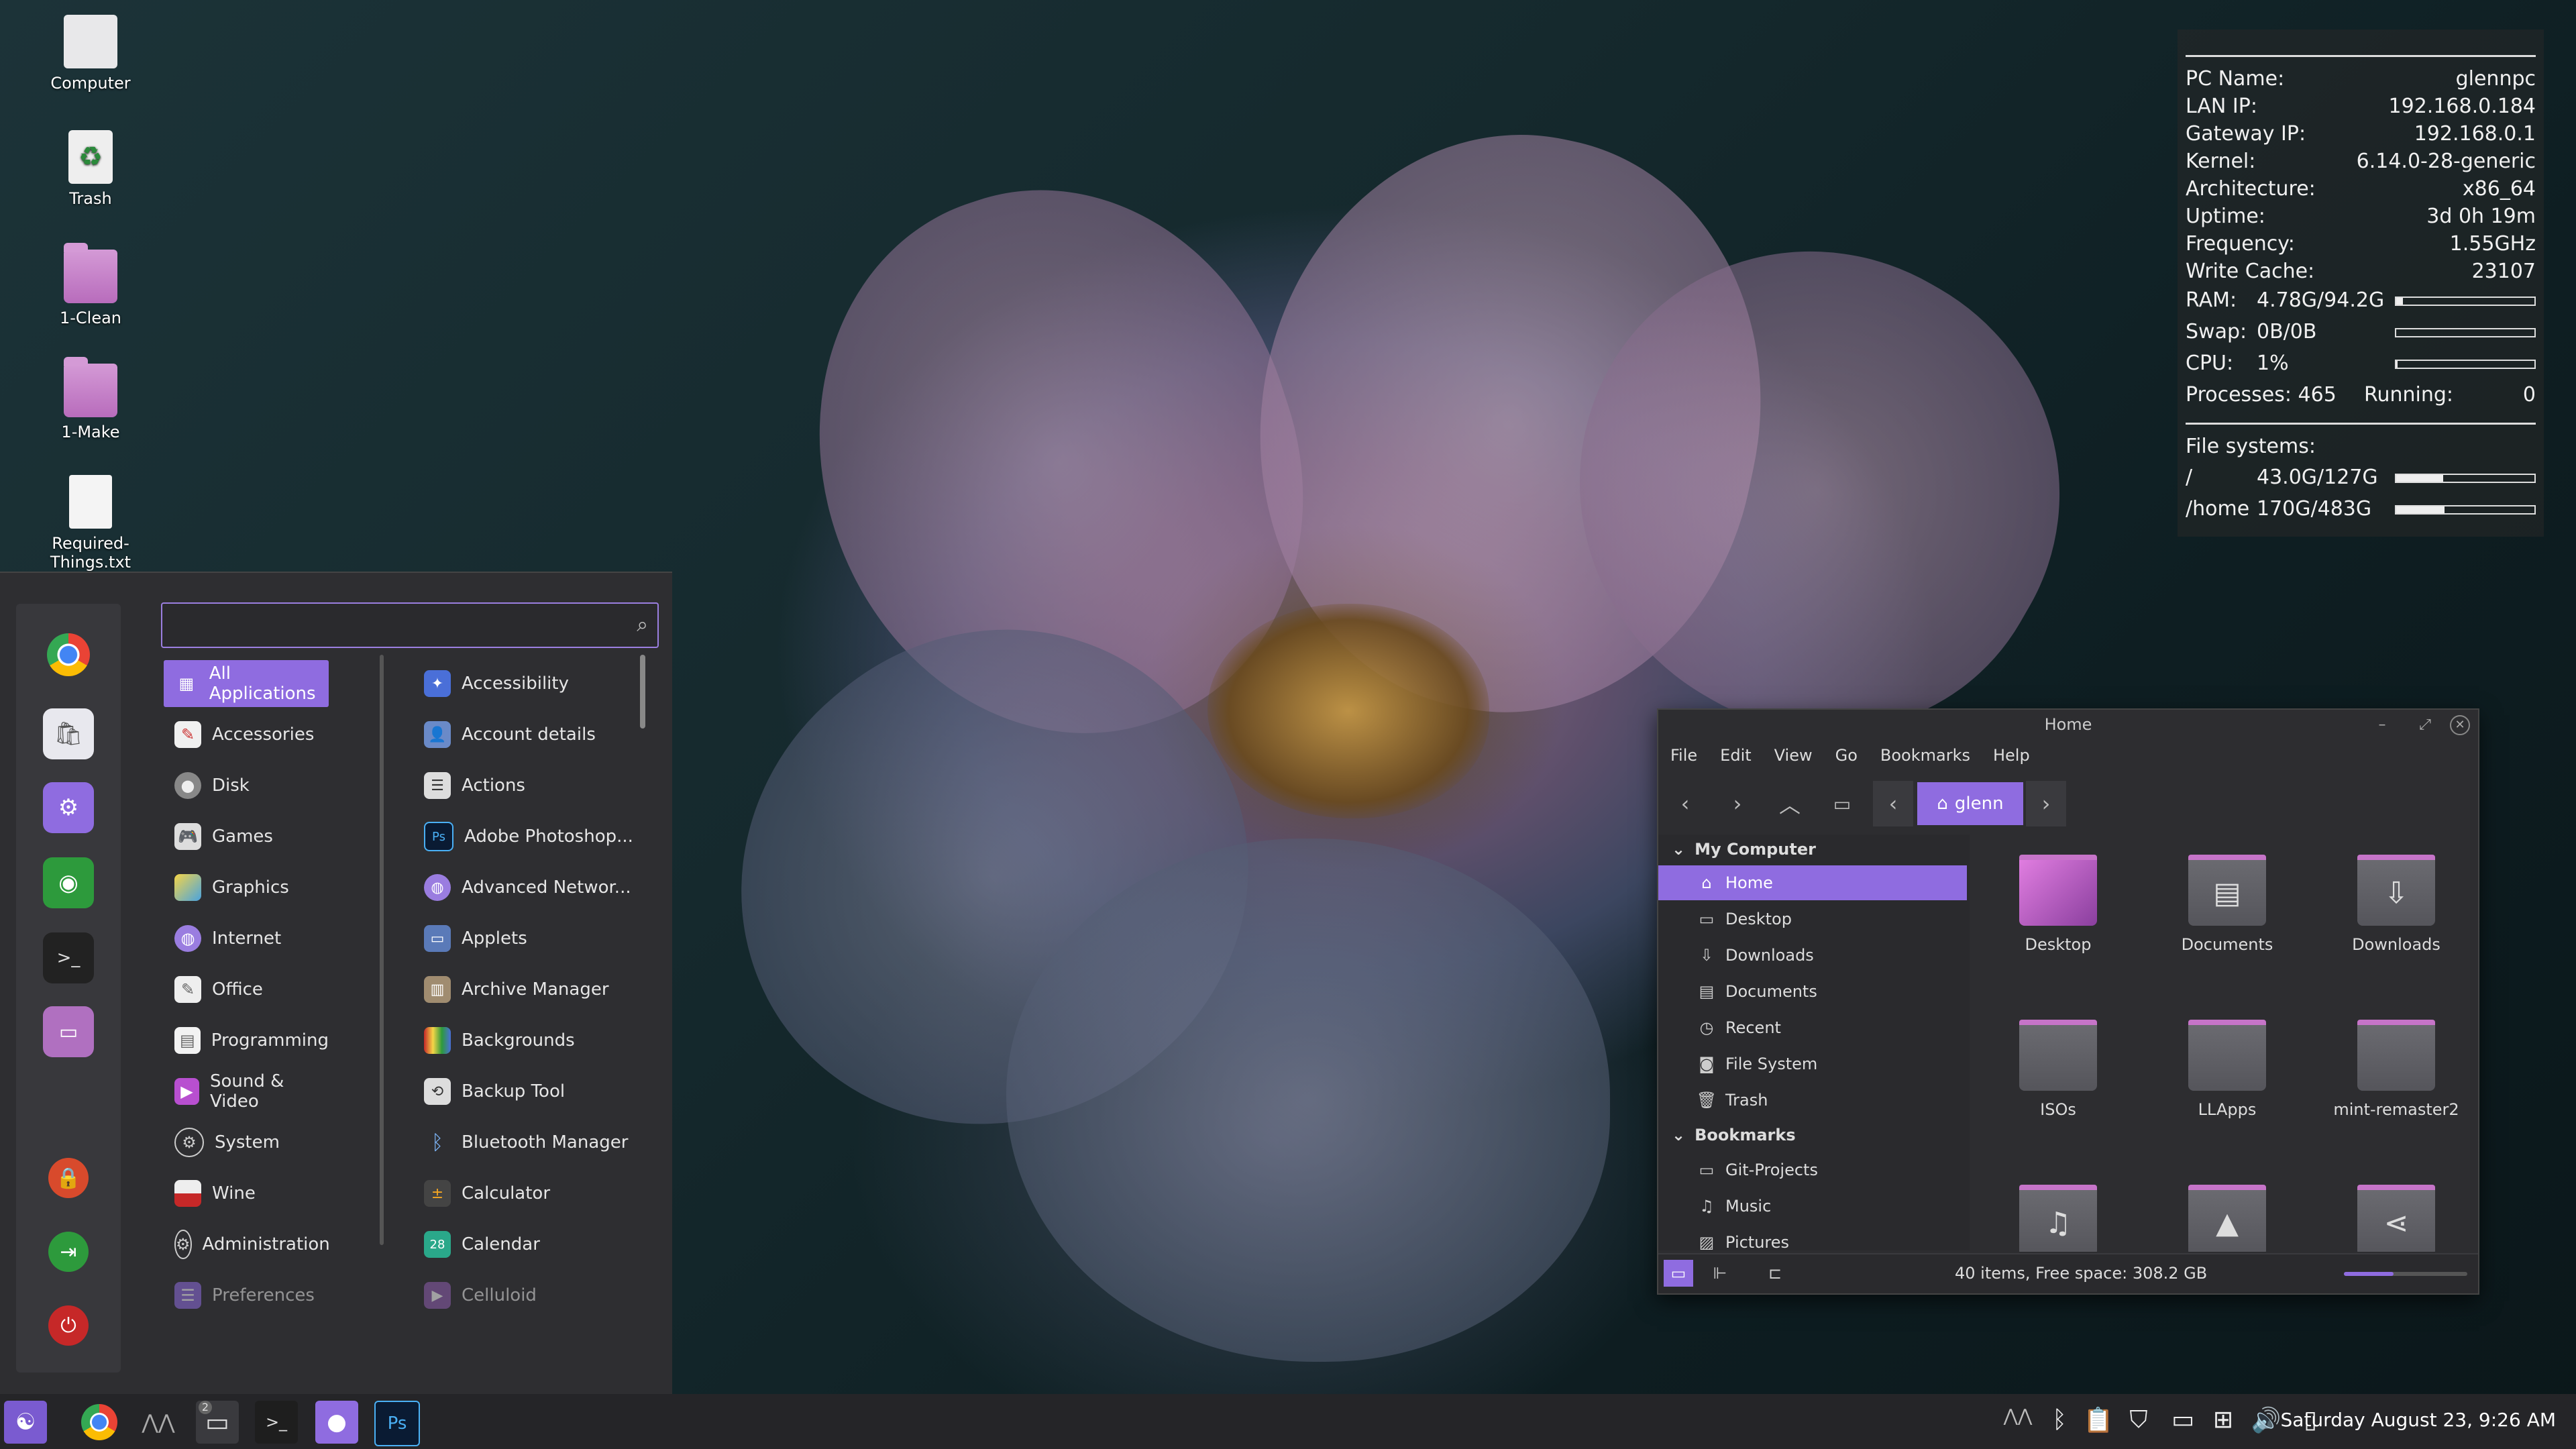 The image size is (2576, 1449). I want to click on sidebar-item-documents: ▤ Documents, so click(1812, 991).